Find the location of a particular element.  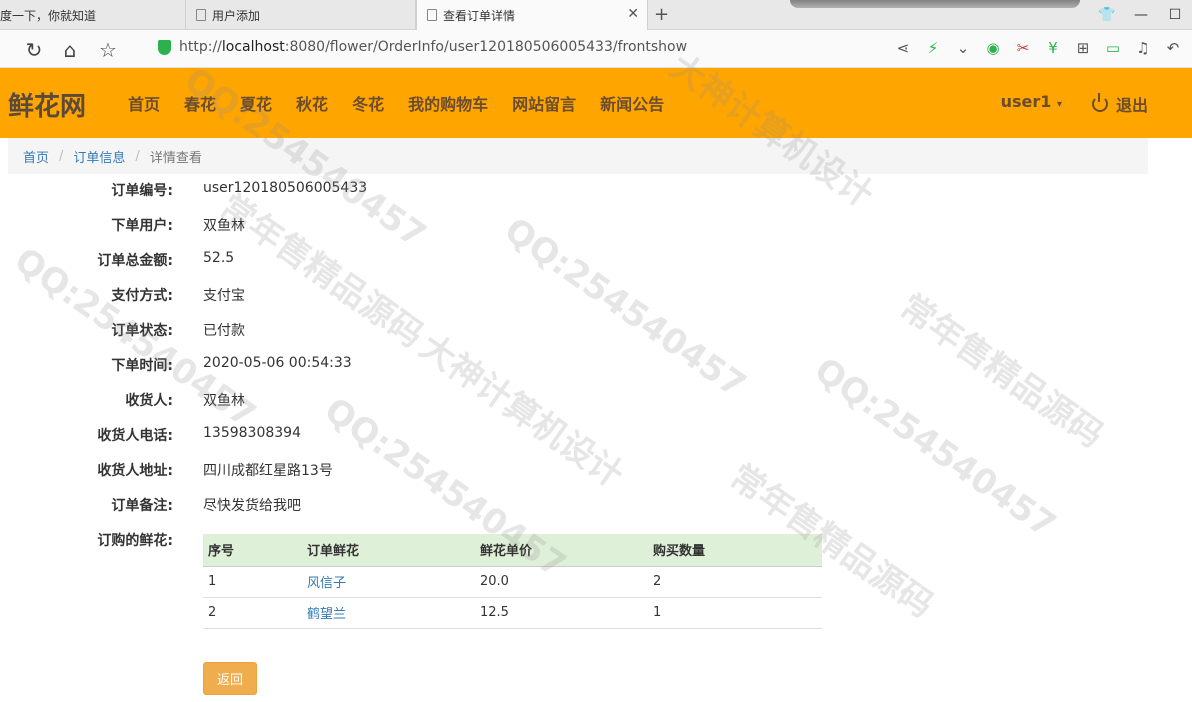

field-row: 订单总金额: 52.5 is located at coordinates (450, 259).